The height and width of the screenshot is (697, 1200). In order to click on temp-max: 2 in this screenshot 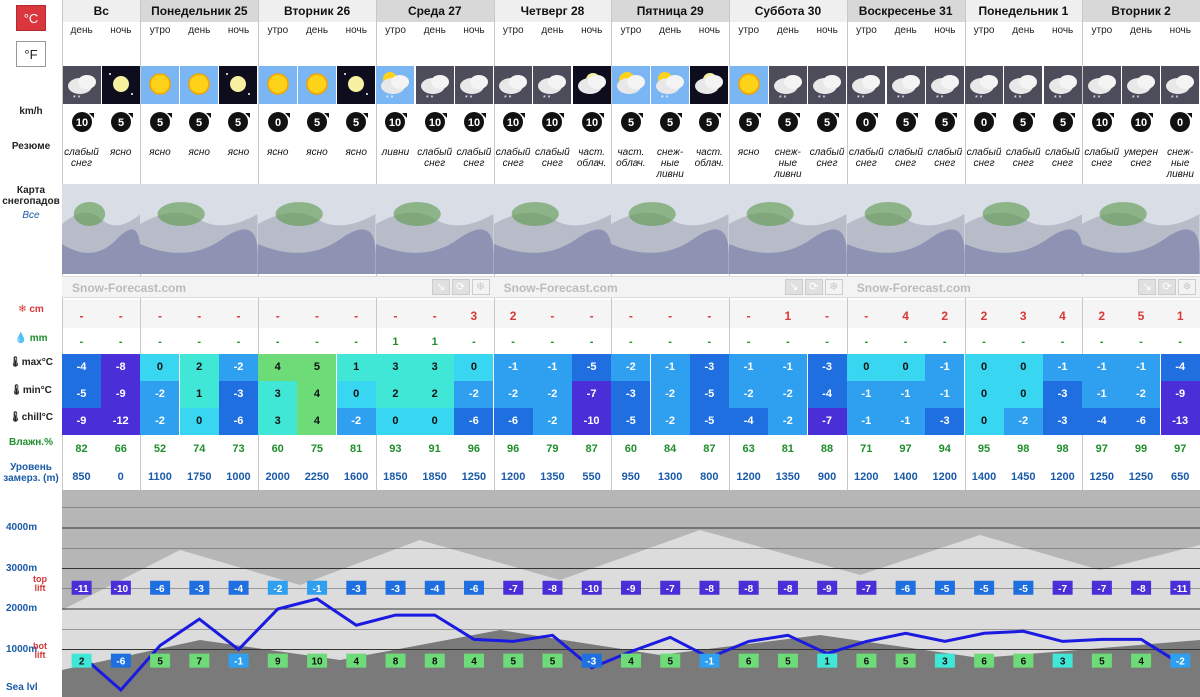, I will do `click(199, 367)`.